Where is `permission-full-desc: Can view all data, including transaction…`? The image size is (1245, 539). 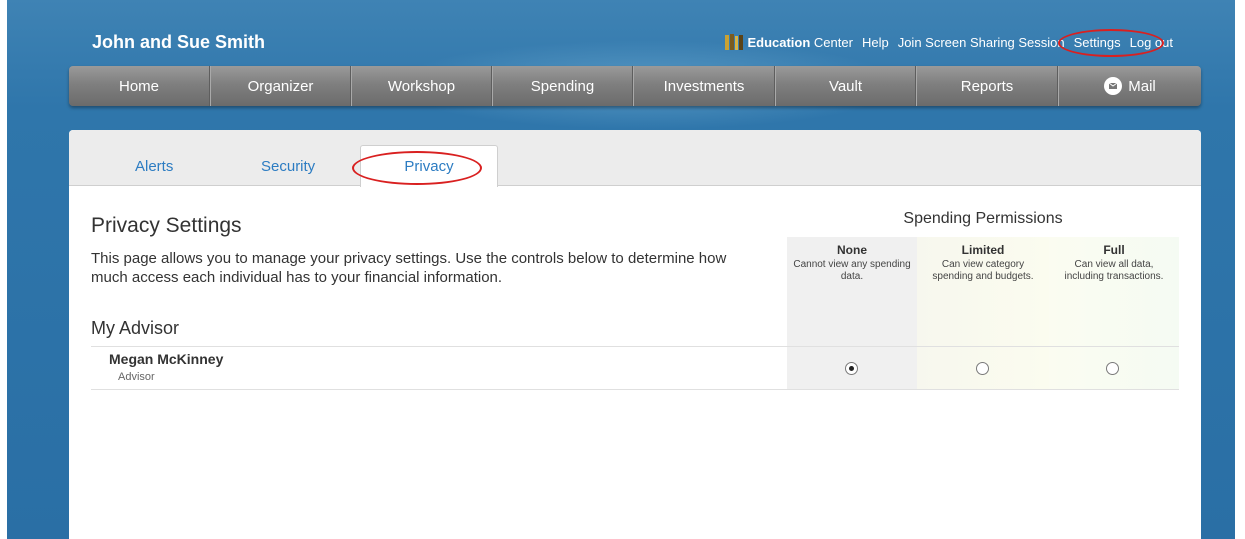 permission-full-desc: Can view all data, including transaction… is located at coordinates (1114, 270).